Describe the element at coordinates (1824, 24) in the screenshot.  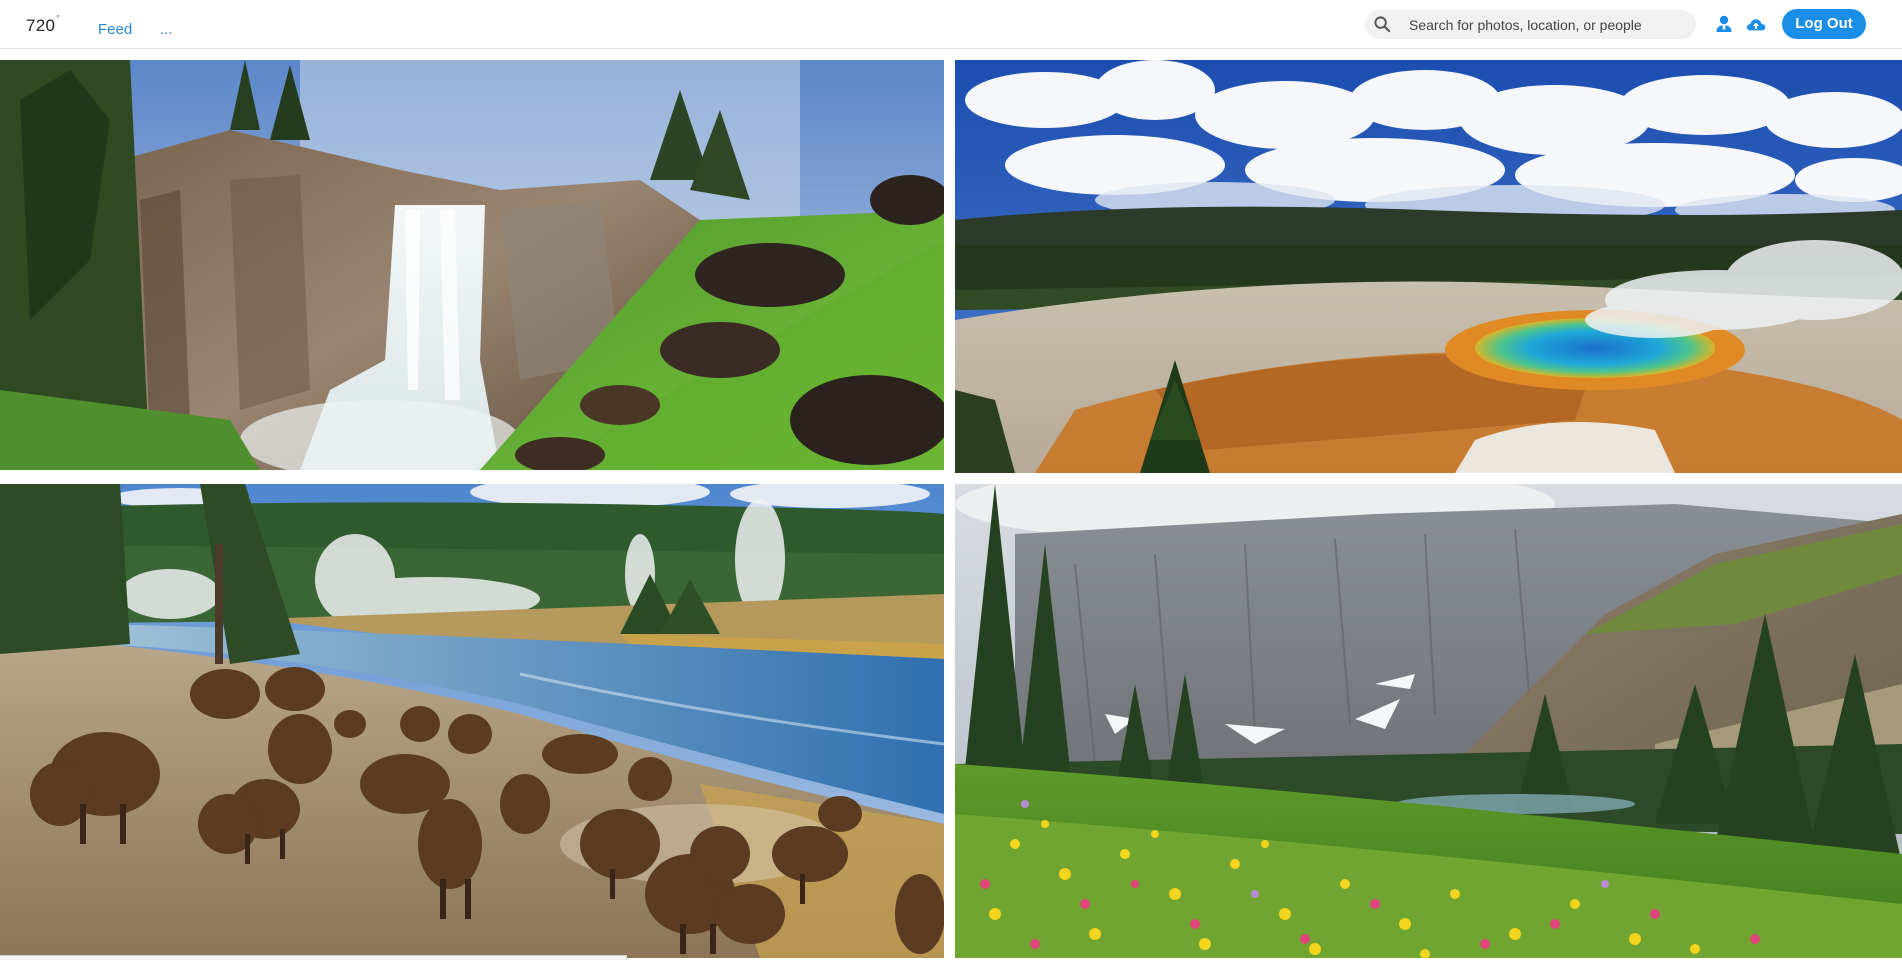
I see `logout-button: Log Out` at that location.